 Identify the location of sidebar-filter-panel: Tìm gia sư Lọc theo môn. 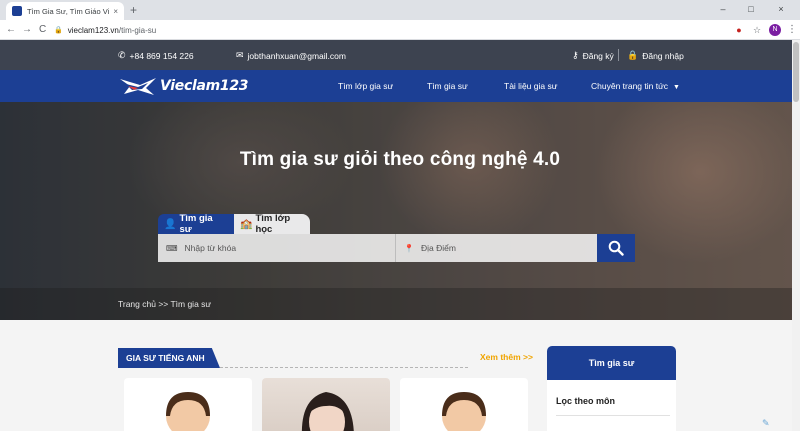
(611, 388).